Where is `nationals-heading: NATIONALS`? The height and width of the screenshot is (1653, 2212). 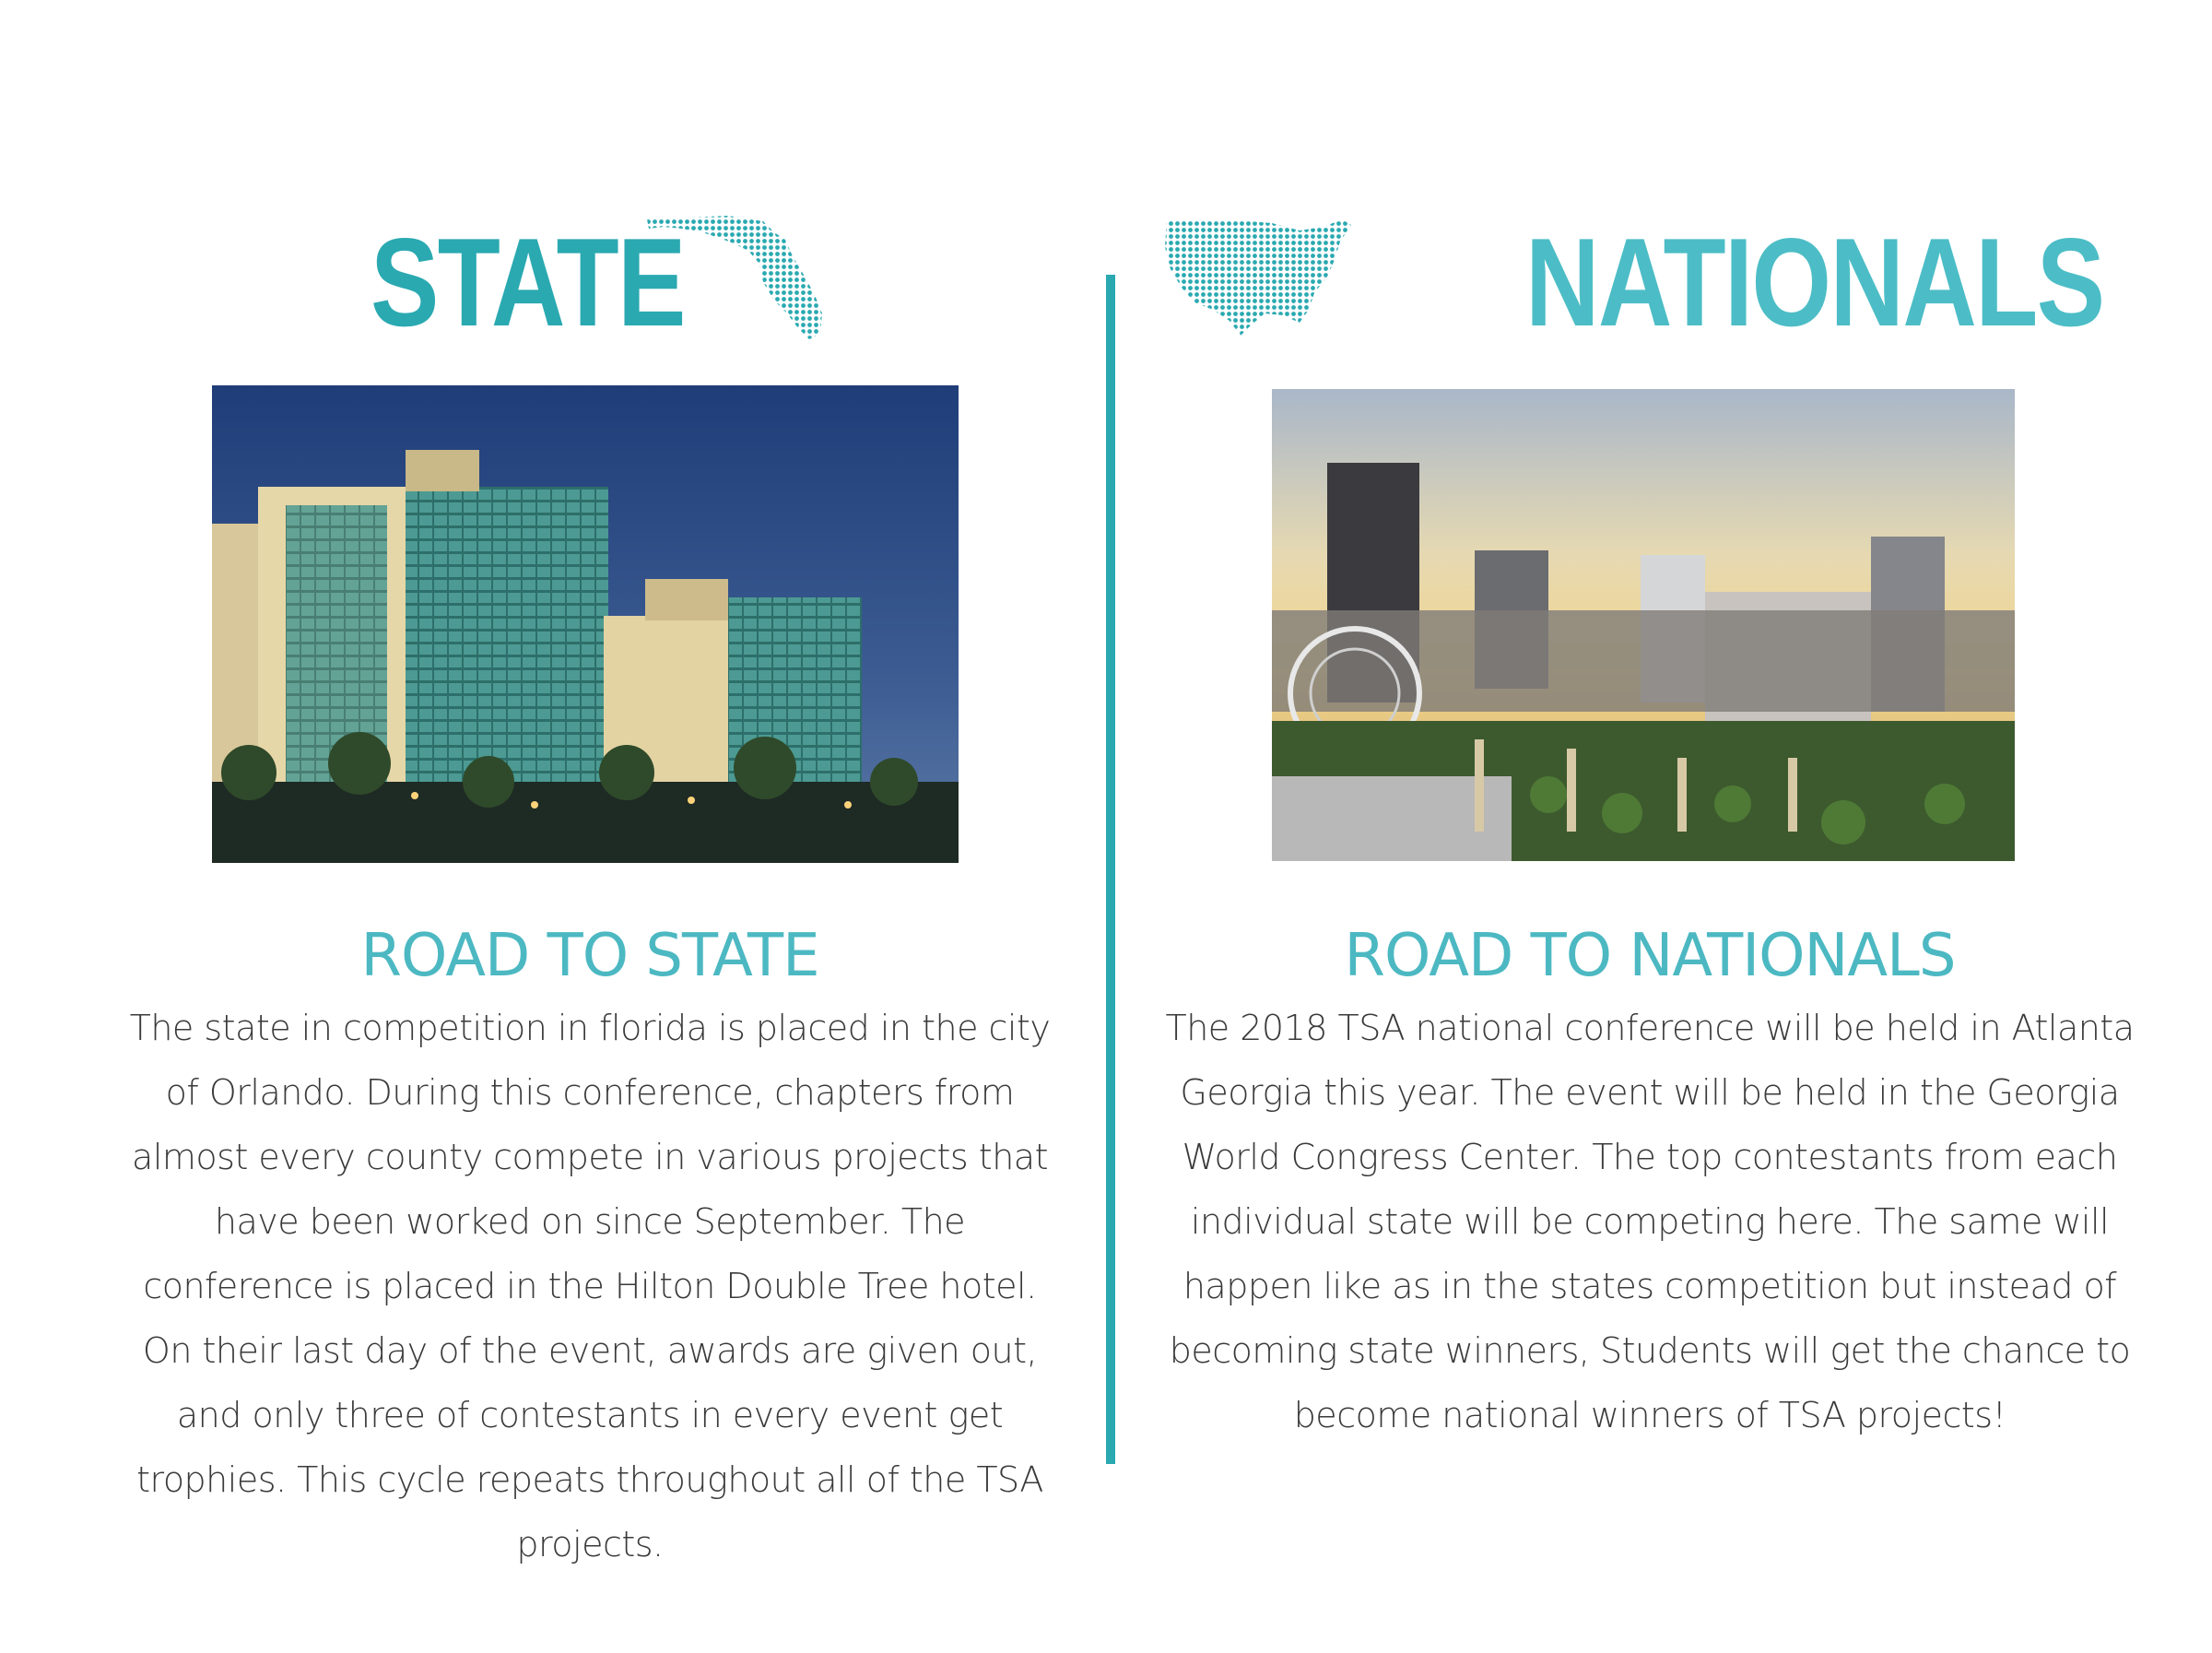 nationals-heading: NATIONALS is located at coordinates (1815, 282).